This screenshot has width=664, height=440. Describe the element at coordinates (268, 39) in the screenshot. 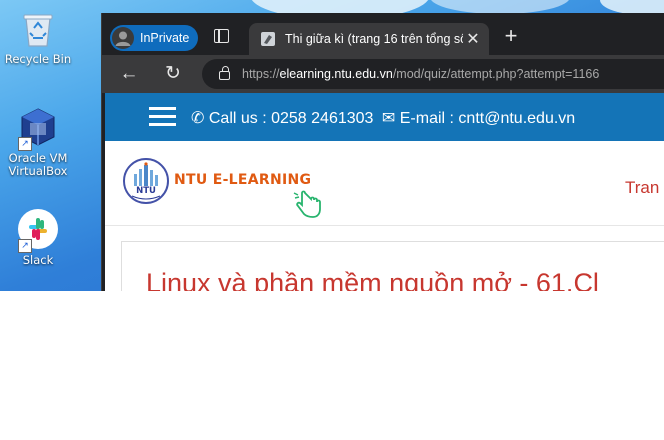

I see `page-favicon-icon` at that location.